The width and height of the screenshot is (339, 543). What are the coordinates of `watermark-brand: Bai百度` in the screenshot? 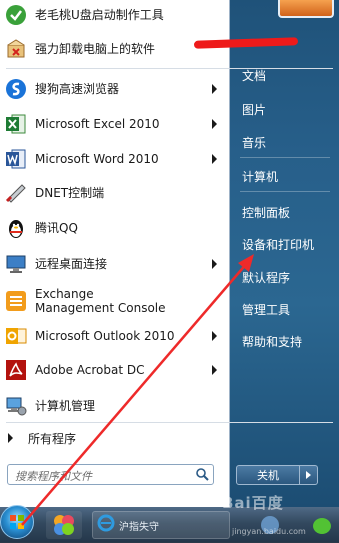 It's located at (253, 503).